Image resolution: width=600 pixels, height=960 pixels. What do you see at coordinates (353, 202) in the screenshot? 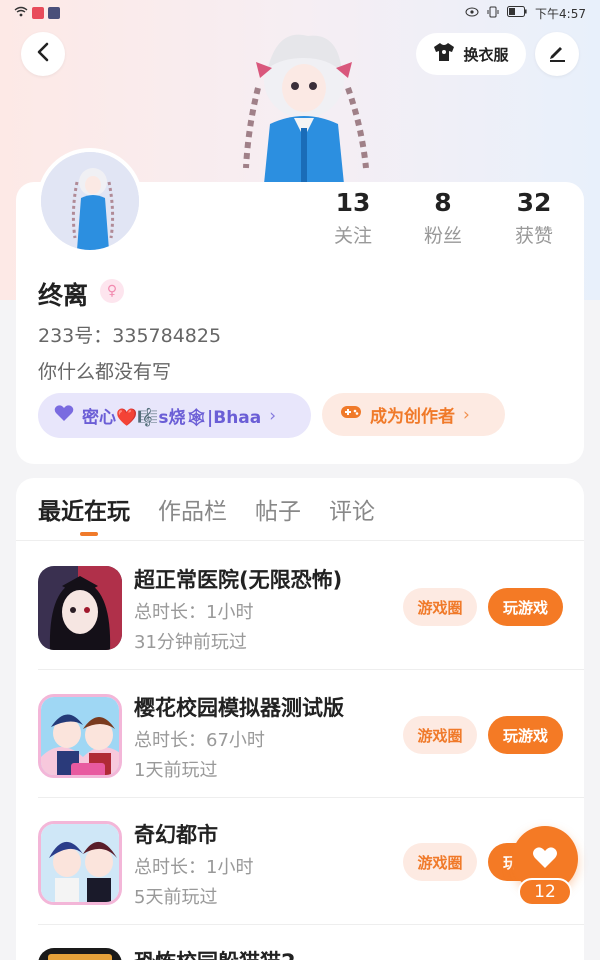
I see `stat-following-count: 13` at bounding box center [353, 202].